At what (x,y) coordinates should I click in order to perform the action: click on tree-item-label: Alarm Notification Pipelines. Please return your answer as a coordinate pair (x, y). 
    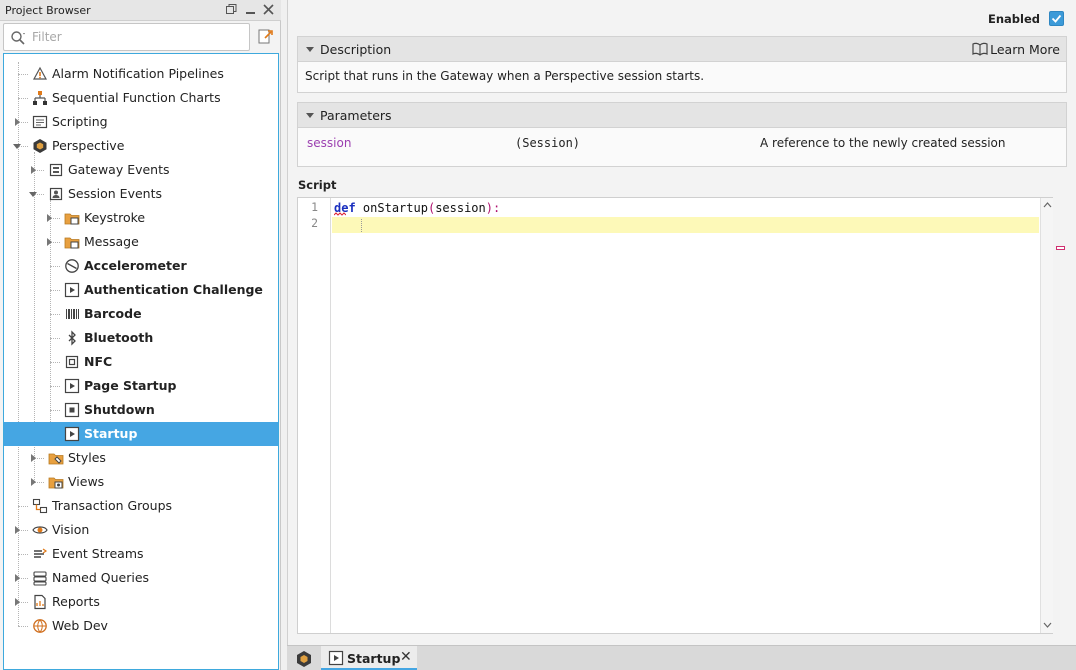
    Looking at the image, I should click on (138, 73).